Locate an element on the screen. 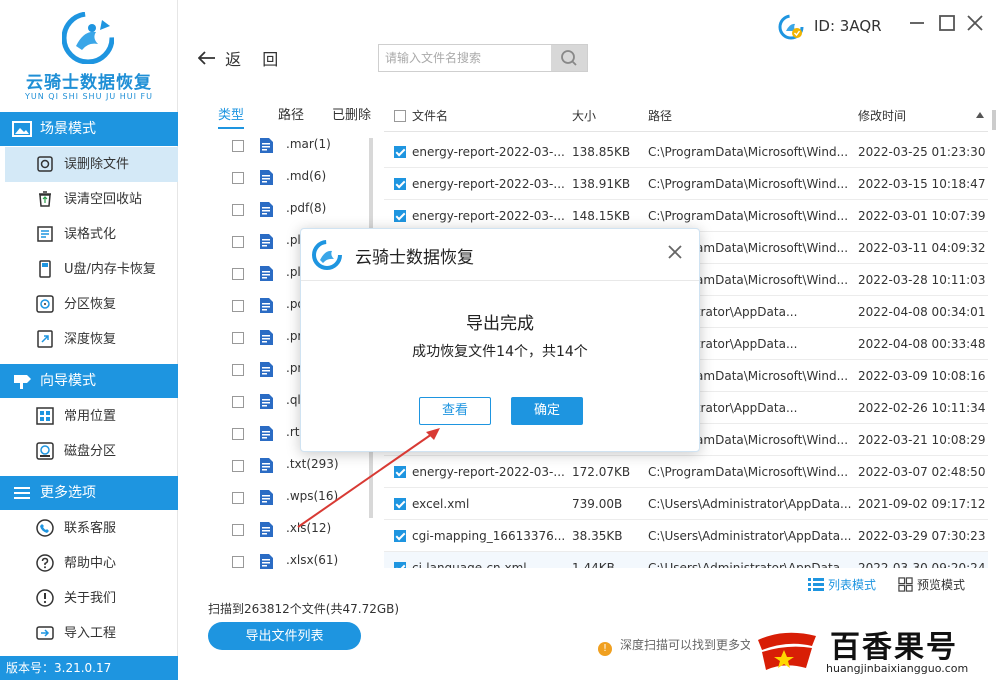  section-label: 更多选项 is located at coordinates (68, 493).